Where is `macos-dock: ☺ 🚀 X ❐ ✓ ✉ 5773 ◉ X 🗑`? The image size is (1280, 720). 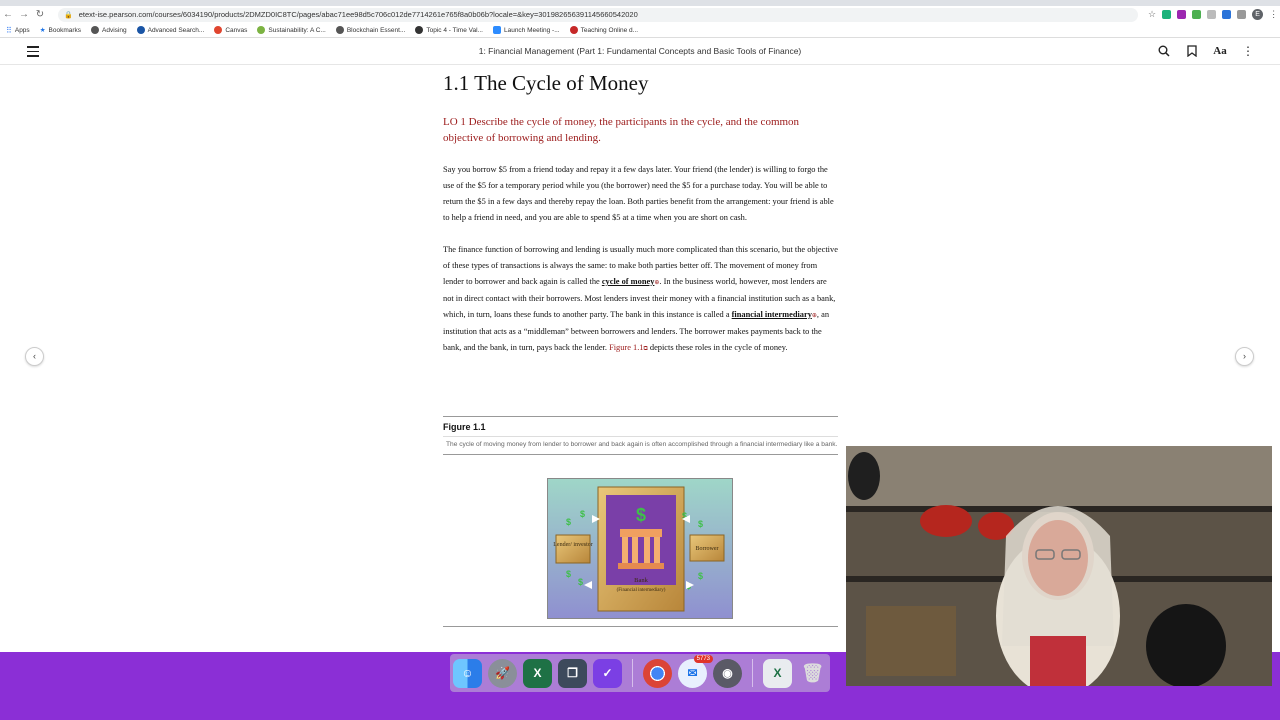 macos-dock: ☺ 🚀 X ❐ ✓ ✉ 5773 ◉ X 🗑 is located at coordinates (640, 673).